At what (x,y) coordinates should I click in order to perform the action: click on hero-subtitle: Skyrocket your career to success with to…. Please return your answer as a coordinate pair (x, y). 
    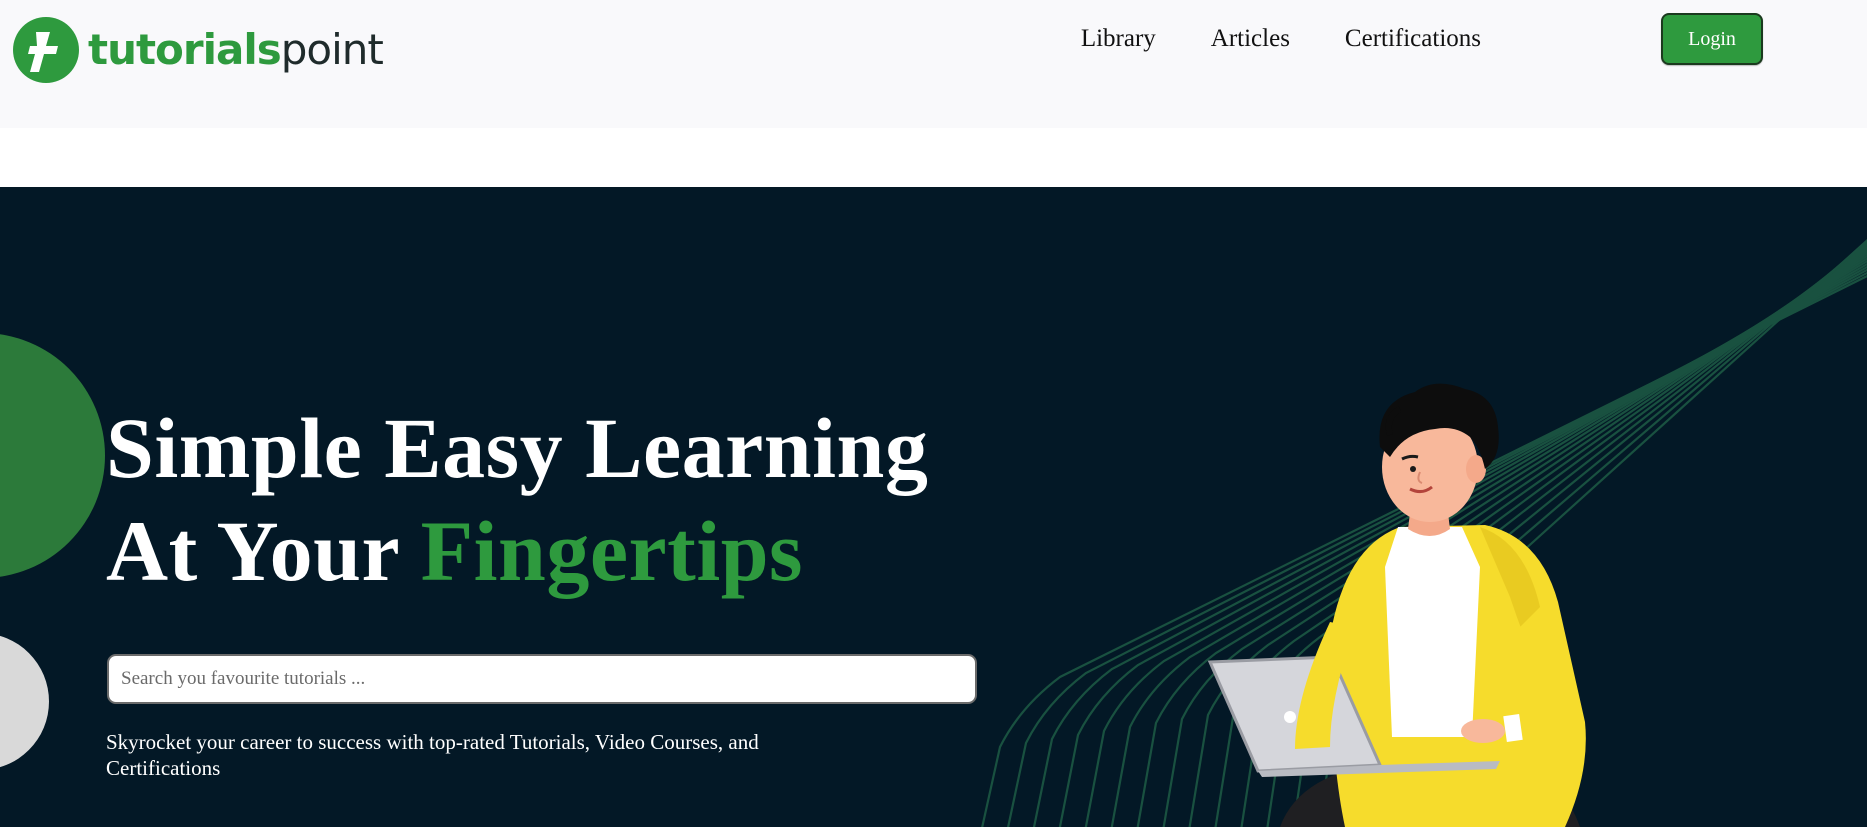
    Looking at the image, I should click on (432, 755).